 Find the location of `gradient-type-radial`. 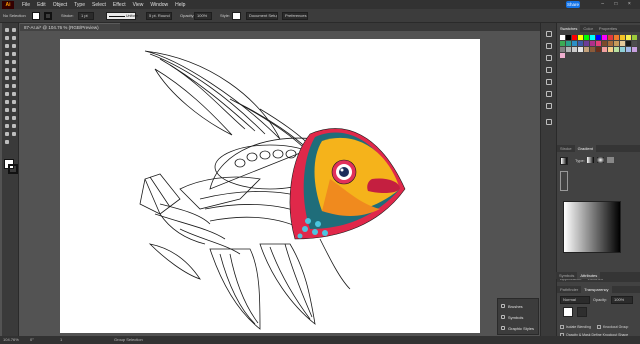

gradient-type-radial is located at coordinates (600, 160).